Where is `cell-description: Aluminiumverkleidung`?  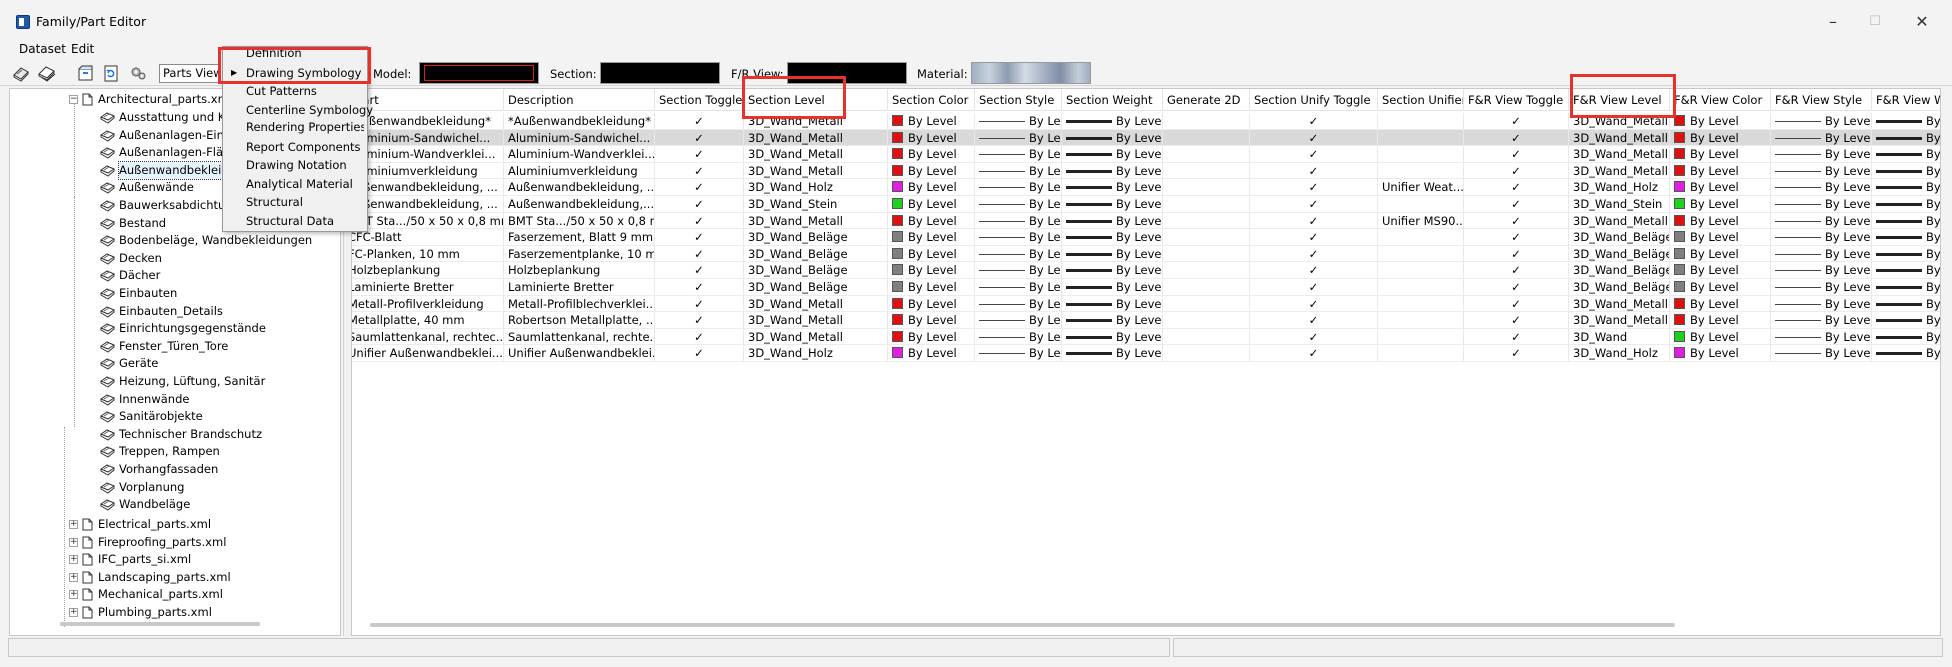
cell-description: Aluminiumverkleidung is located at coordinates (579, 170).